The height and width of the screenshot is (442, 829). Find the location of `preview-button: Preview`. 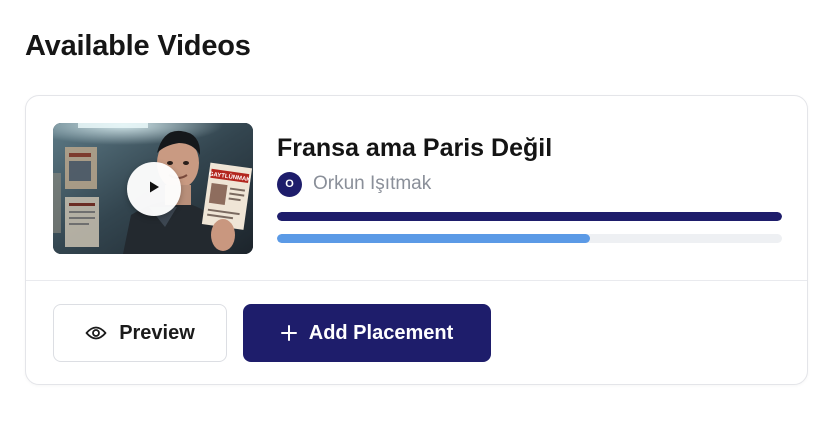

preview-button: Preview is located at coordinates (140, 333).